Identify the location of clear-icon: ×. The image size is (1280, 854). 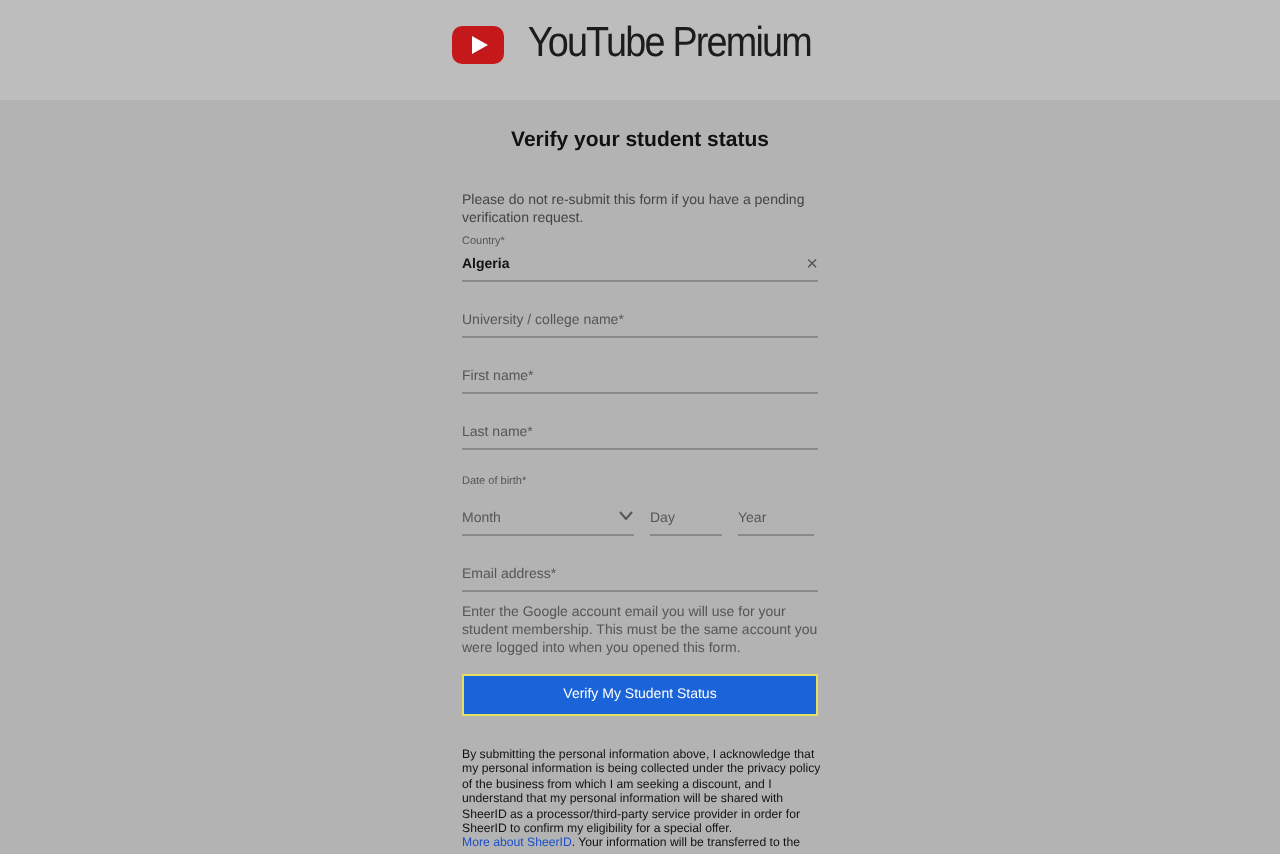
(812, 265).